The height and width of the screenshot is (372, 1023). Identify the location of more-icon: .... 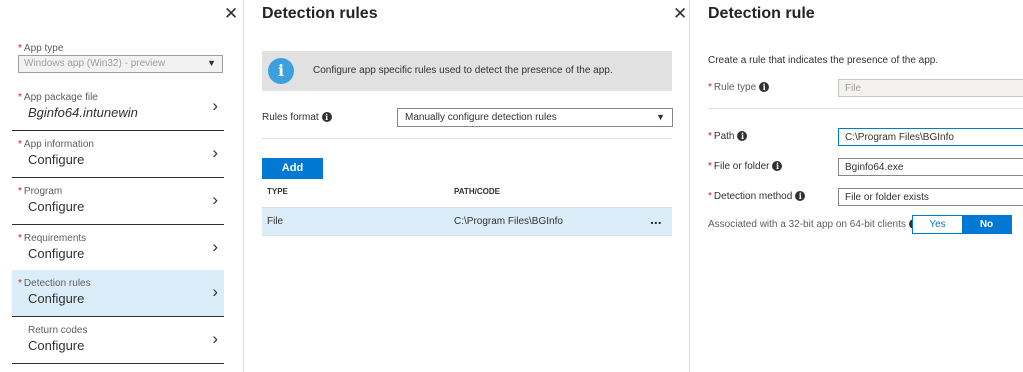
(656, 219).